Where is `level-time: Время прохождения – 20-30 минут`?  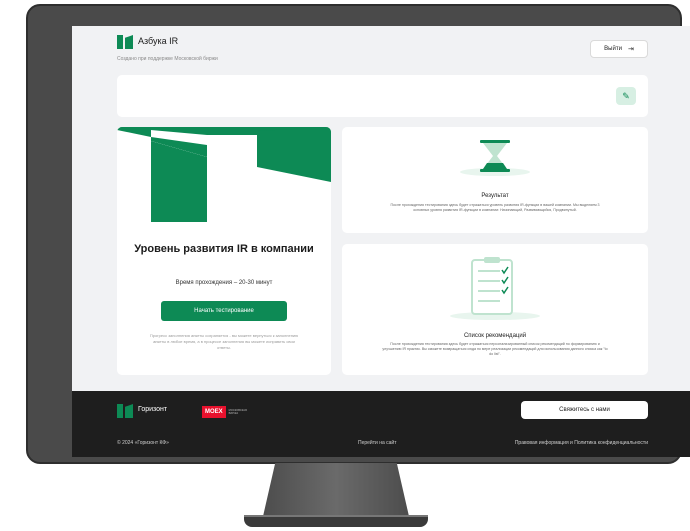 level-time: Время прохождения – 20-30 минут is located at coordinates (224, 283).